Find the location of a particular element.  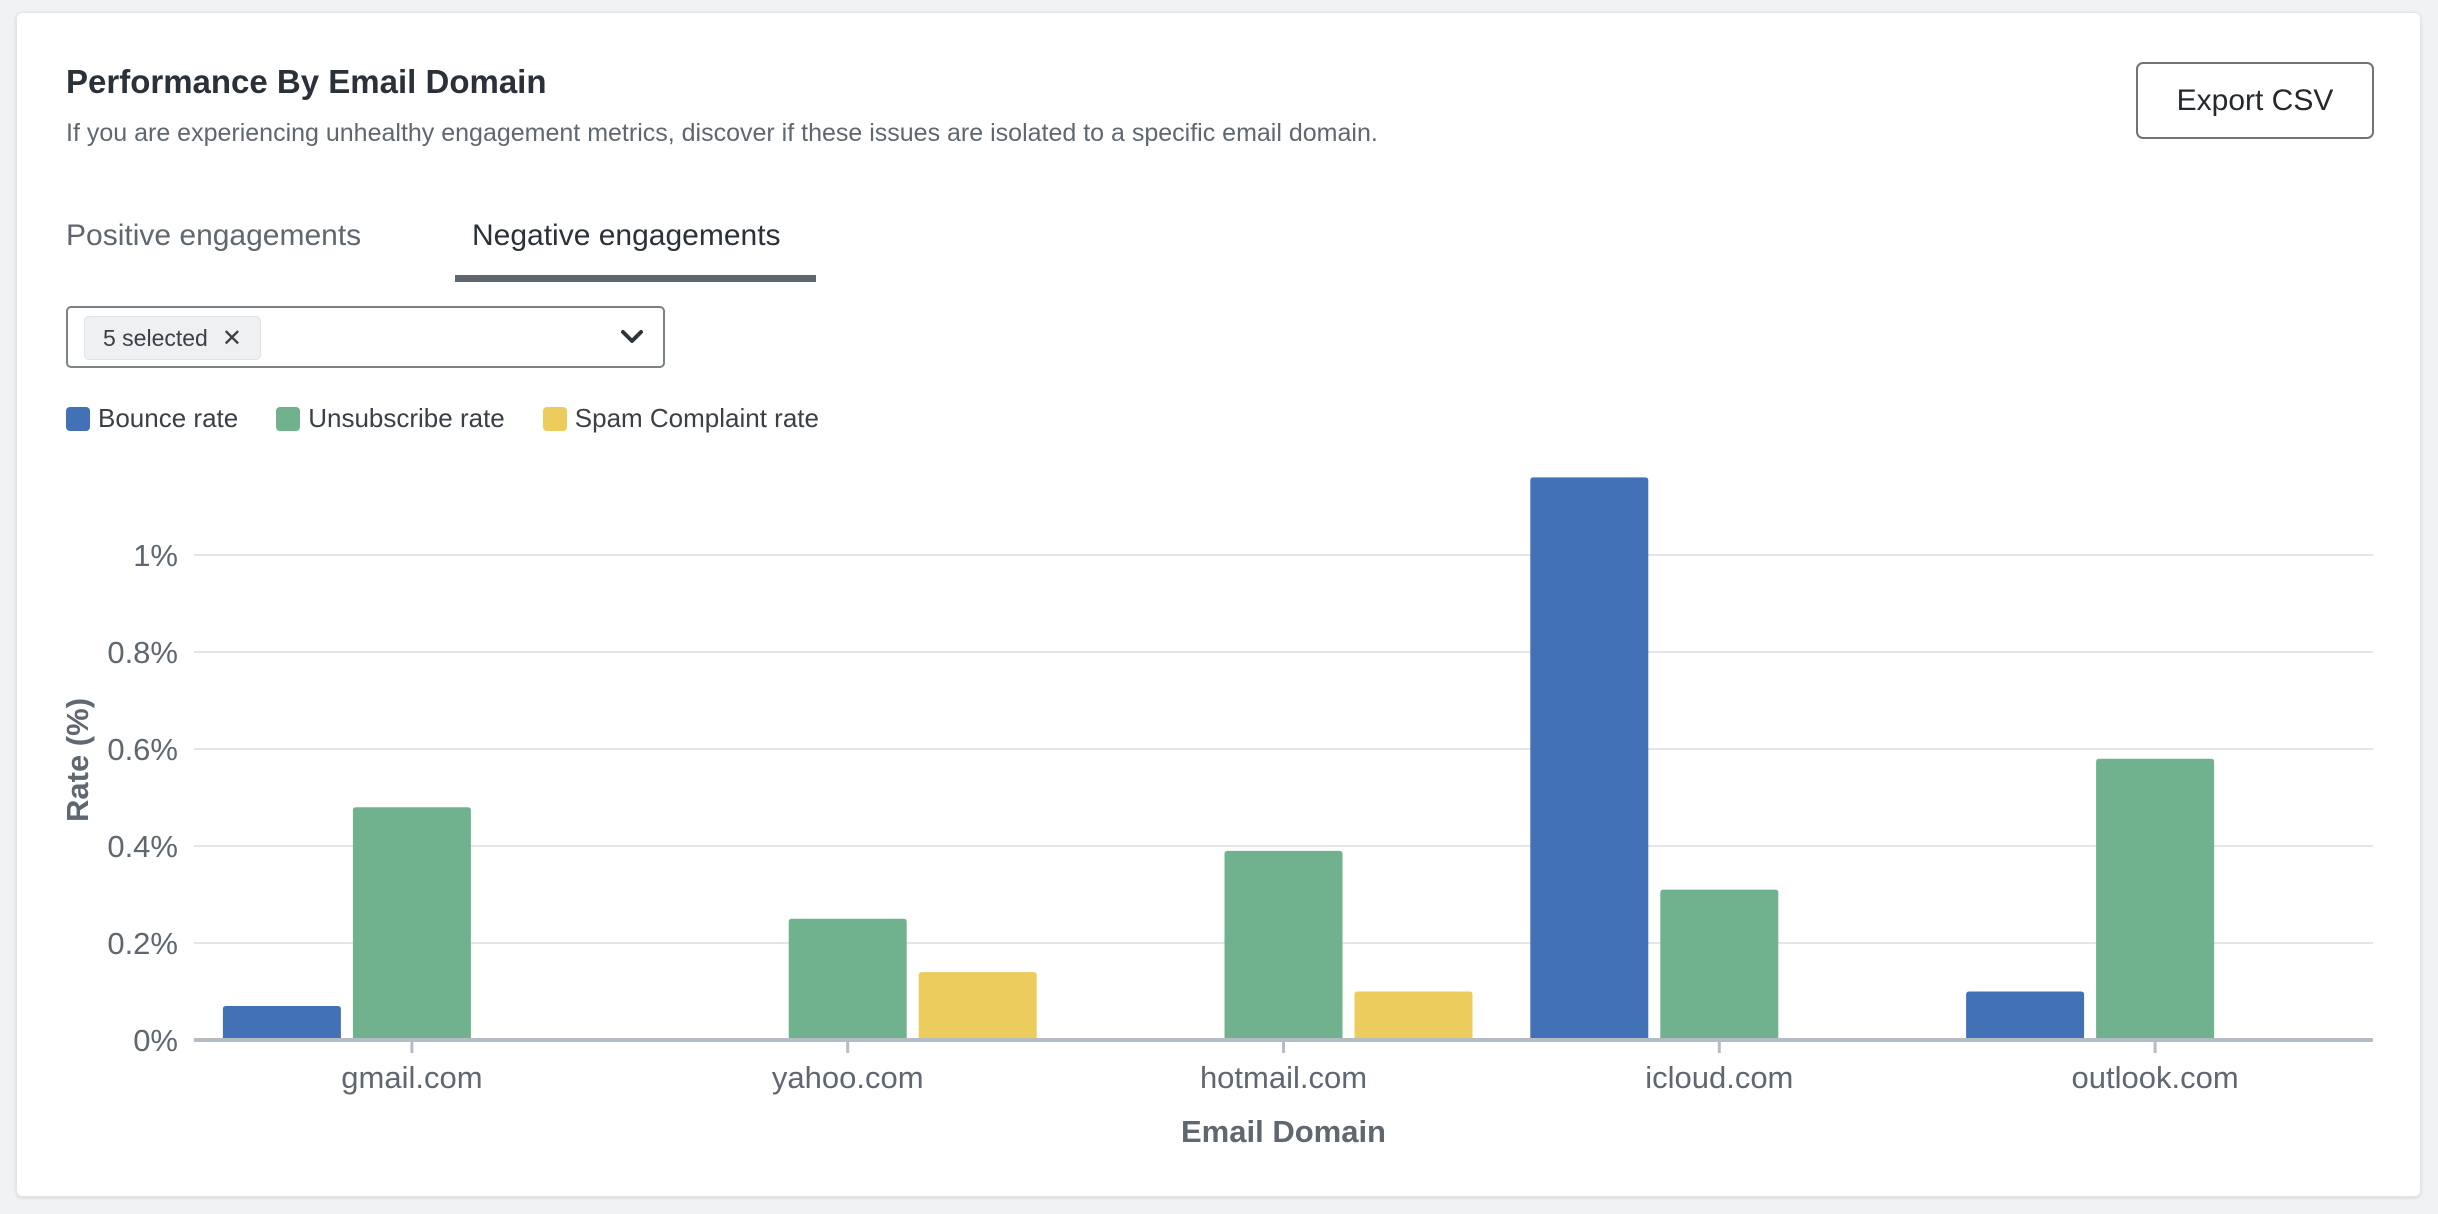

bar-bounce-rate-gmail-com is located at coordinates (281, 1023).